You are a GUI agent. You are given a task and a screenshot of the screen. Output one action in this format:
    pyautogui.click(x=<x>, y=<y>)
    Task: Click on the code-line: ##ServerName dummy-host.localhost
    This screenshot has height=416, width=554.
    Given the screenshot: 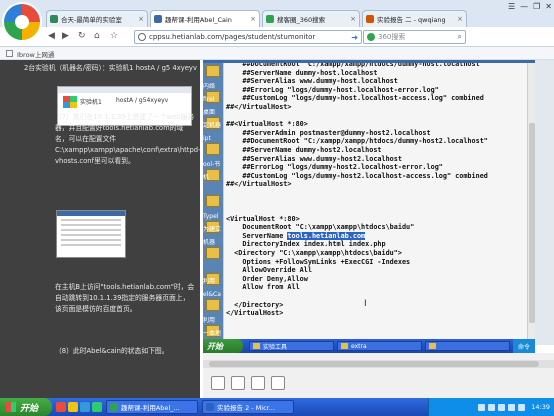 What is the action you would take?
    pyautogui.click(x=302, y=72)
    